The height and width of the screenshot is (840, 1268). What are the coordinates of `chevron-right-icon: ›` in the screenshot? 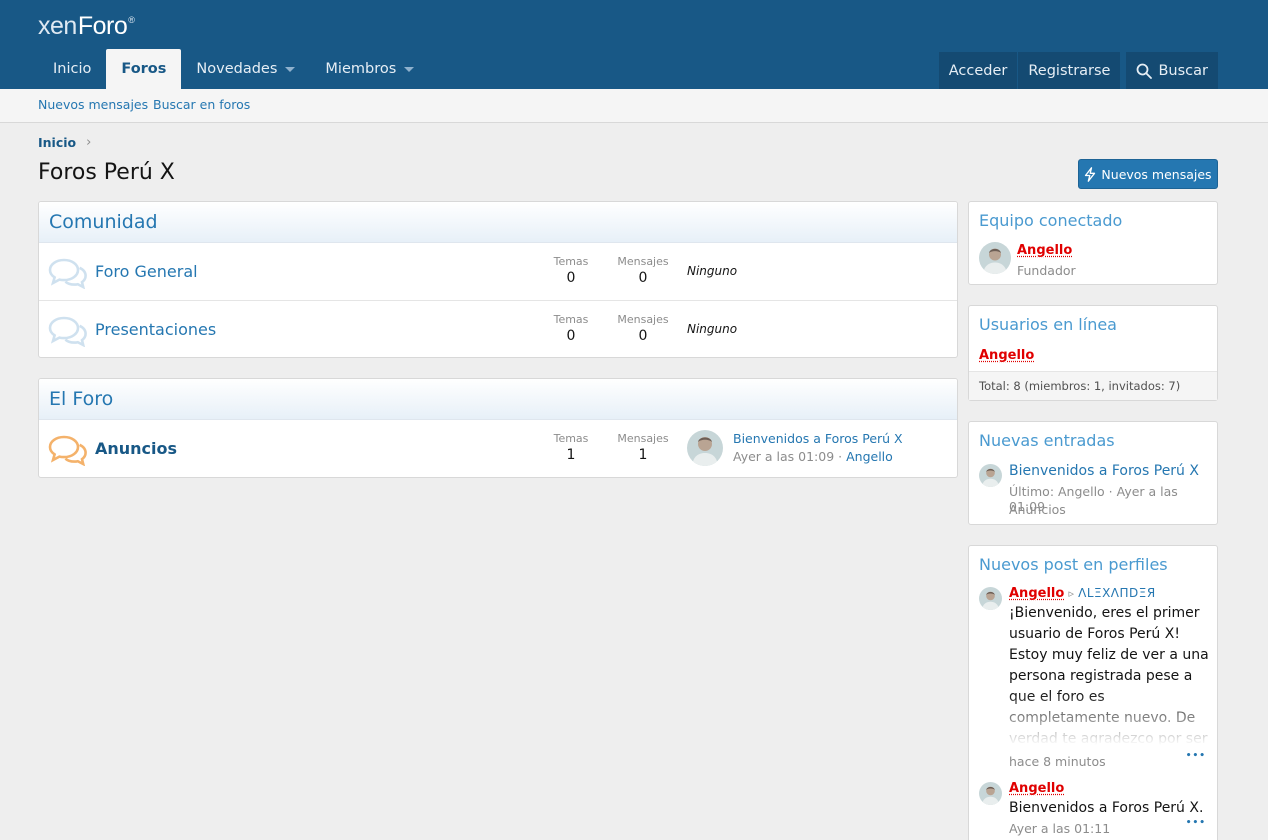 It's located at (89, 142).